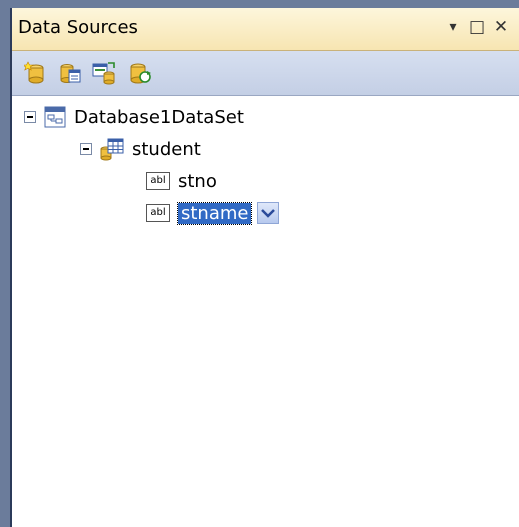 This screenshot has width=519, height=527. I want to click on tree-node-field-stno: abl stno, so click(181, 181).